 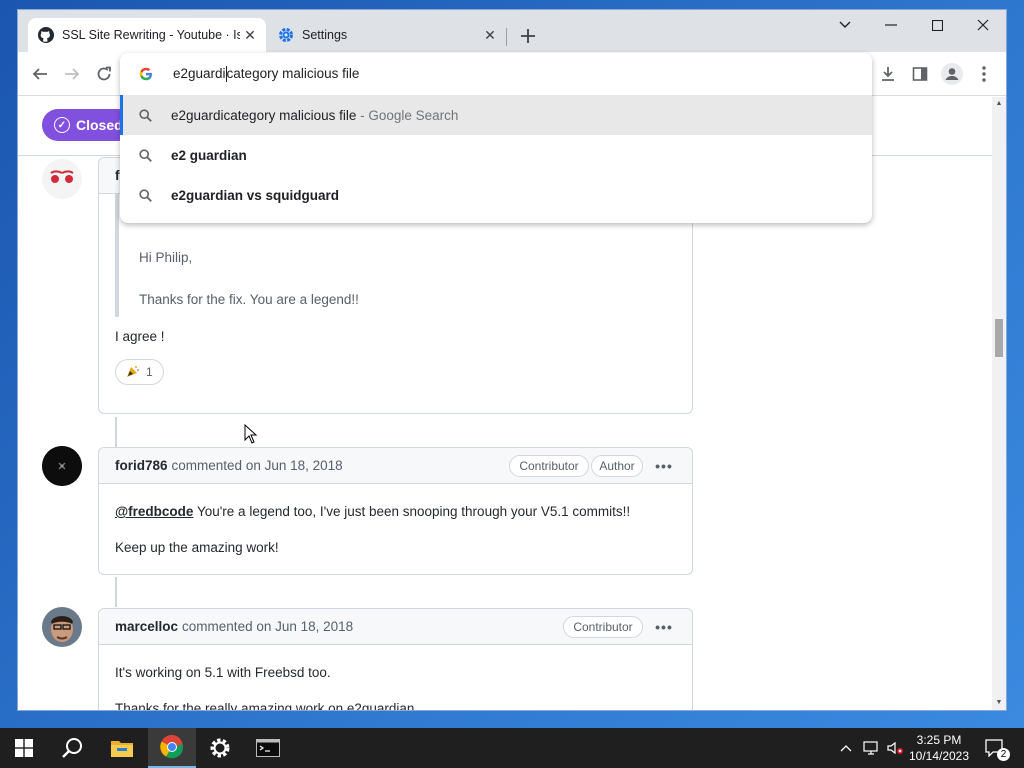 What do you see at coordinates (1003, 754) in the screenshot?
I see `notification-count: 2` at bounding box center [1003, 754].